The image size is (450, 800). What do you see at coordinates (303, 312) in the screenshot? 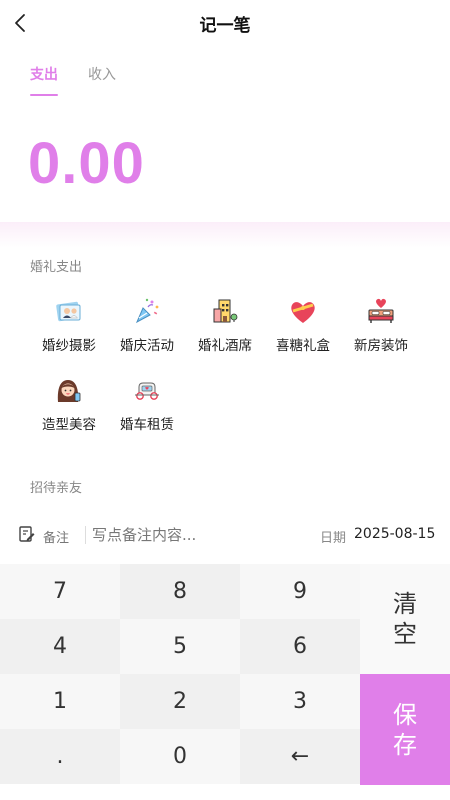
I see `candy-gift-box-icon` at bounding box center [303, 312].